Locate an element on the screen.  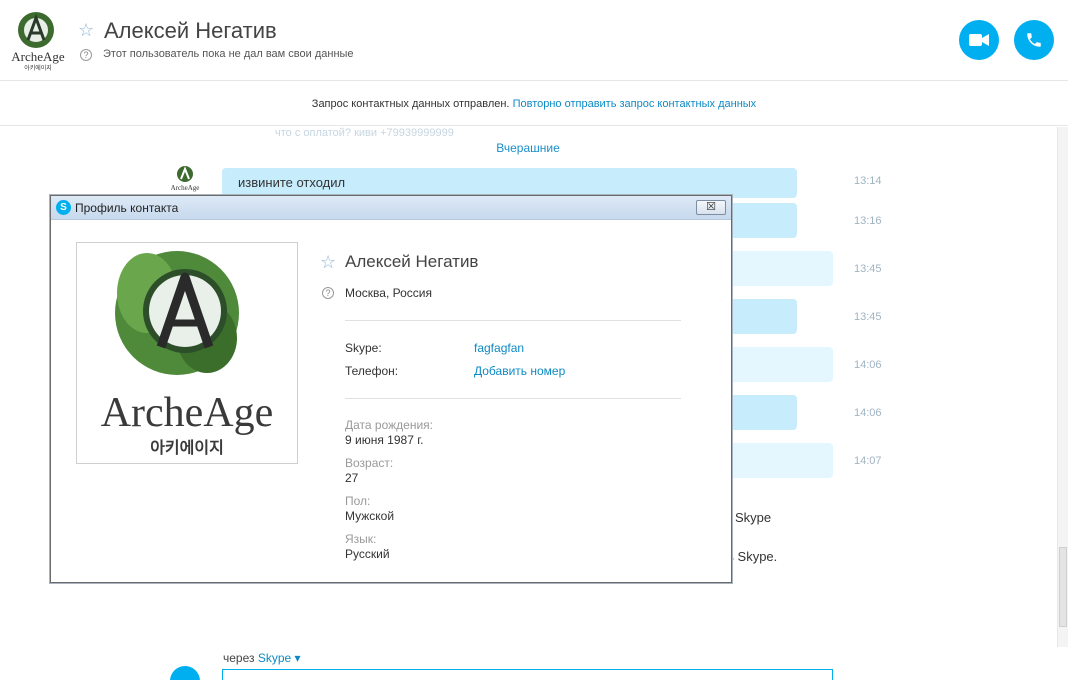
phone-label: Телефон: is located at coordinates (372, 371).